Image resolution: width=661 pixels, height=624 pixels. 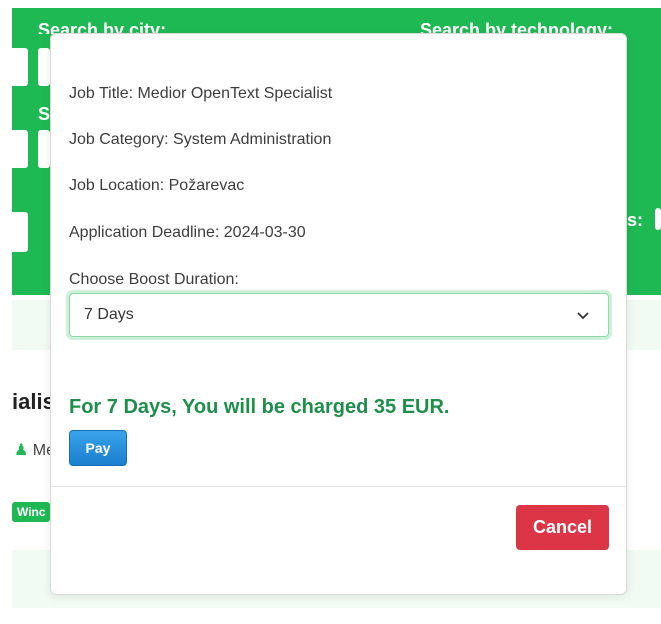 What do you see at coordinates (102, 27) in the screenshot?
I see `search-city-label: Search by city:` at bounding box center [102, 27].